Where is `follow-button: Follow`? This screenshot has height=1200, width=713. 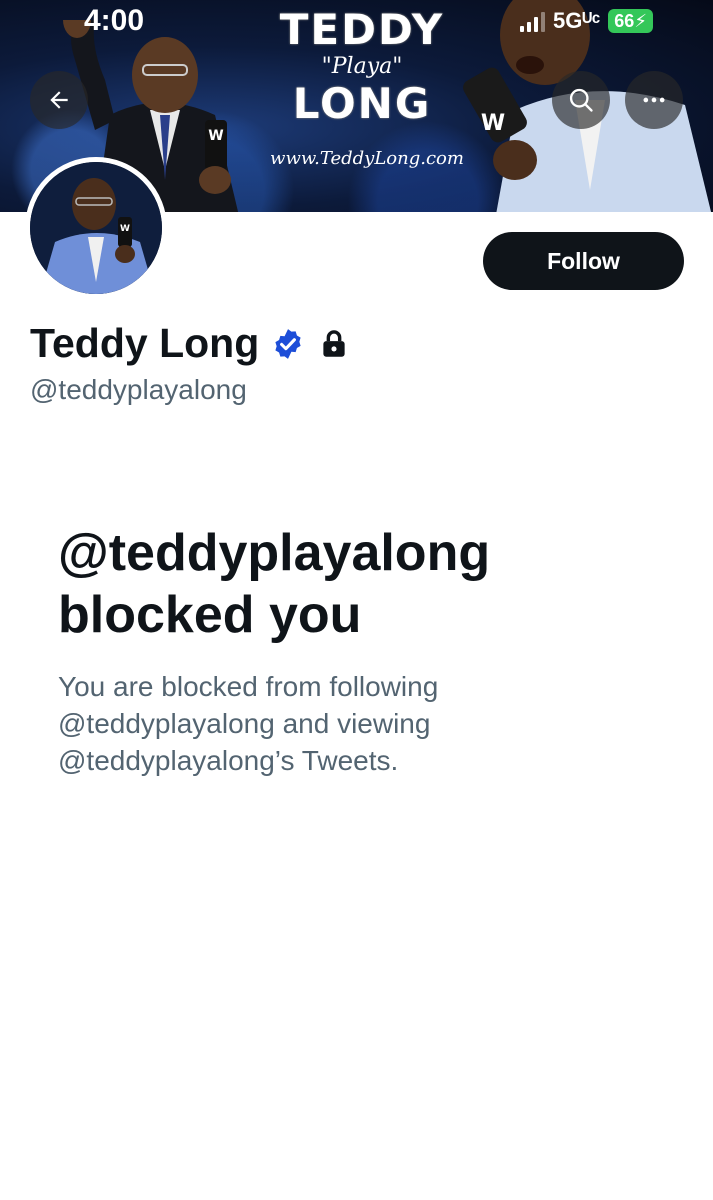
follow-button: Follow is located at coordinates (583, 261).